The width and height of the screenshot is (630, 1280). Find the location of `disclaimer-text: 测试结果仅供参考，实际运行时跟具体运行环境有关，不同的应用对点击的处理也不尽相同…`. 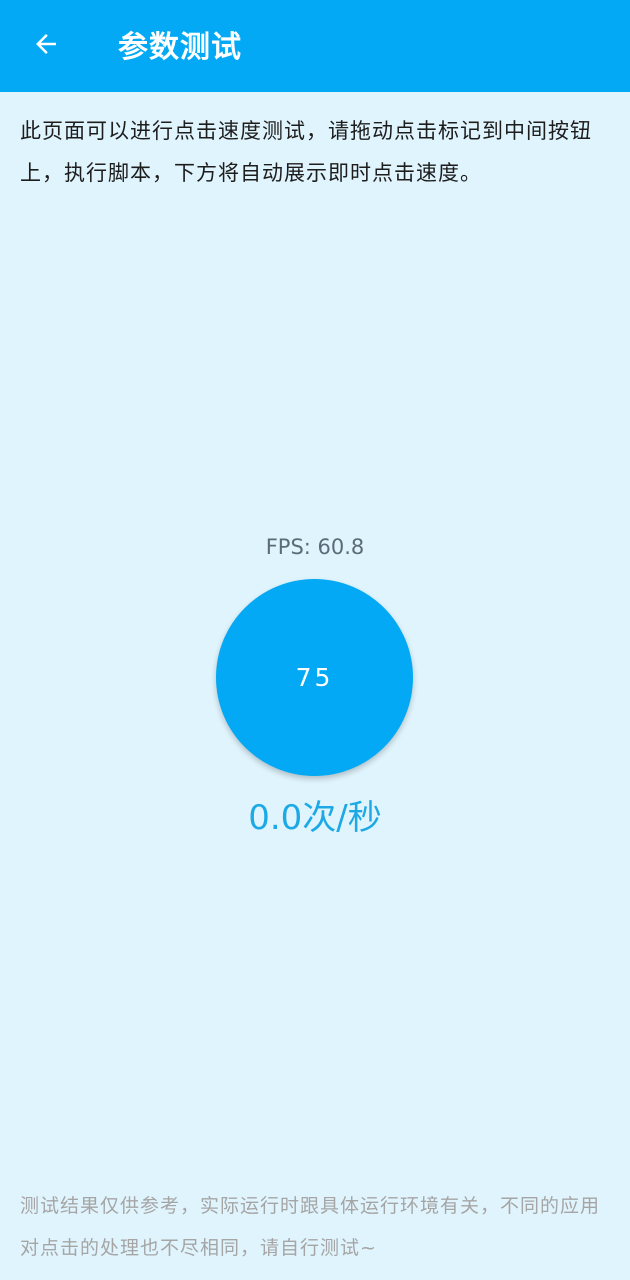

disclaimer-text: 测试结果仅供参考，实际运行时跟具体运行环境有关，不同的应用对点击的处理也不尽相同… is located at coordinates (310, 1227).